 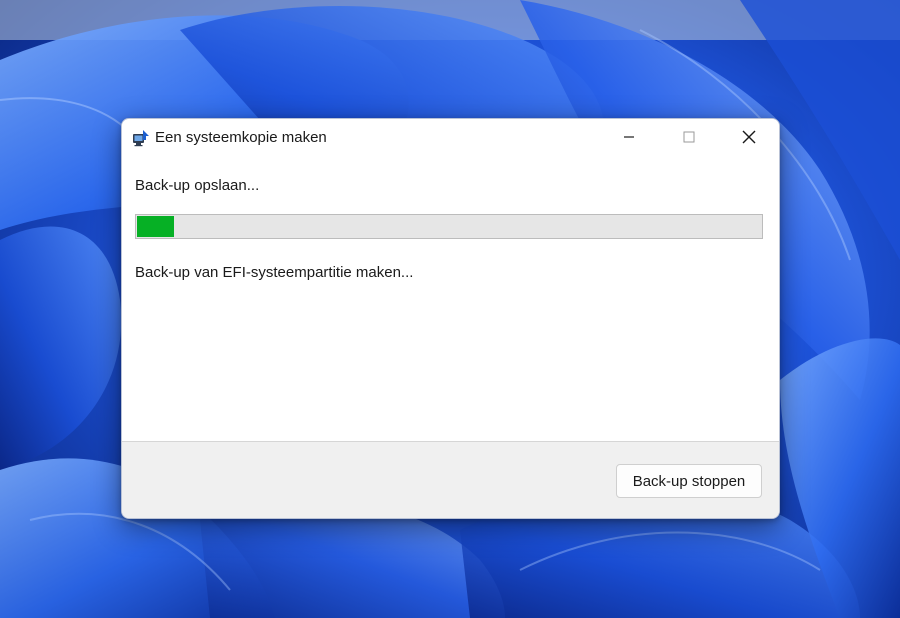 What do you see at coordinates (155, 226) in the screenshot?
I see `progress-fill` at bounding box center [155, 226].